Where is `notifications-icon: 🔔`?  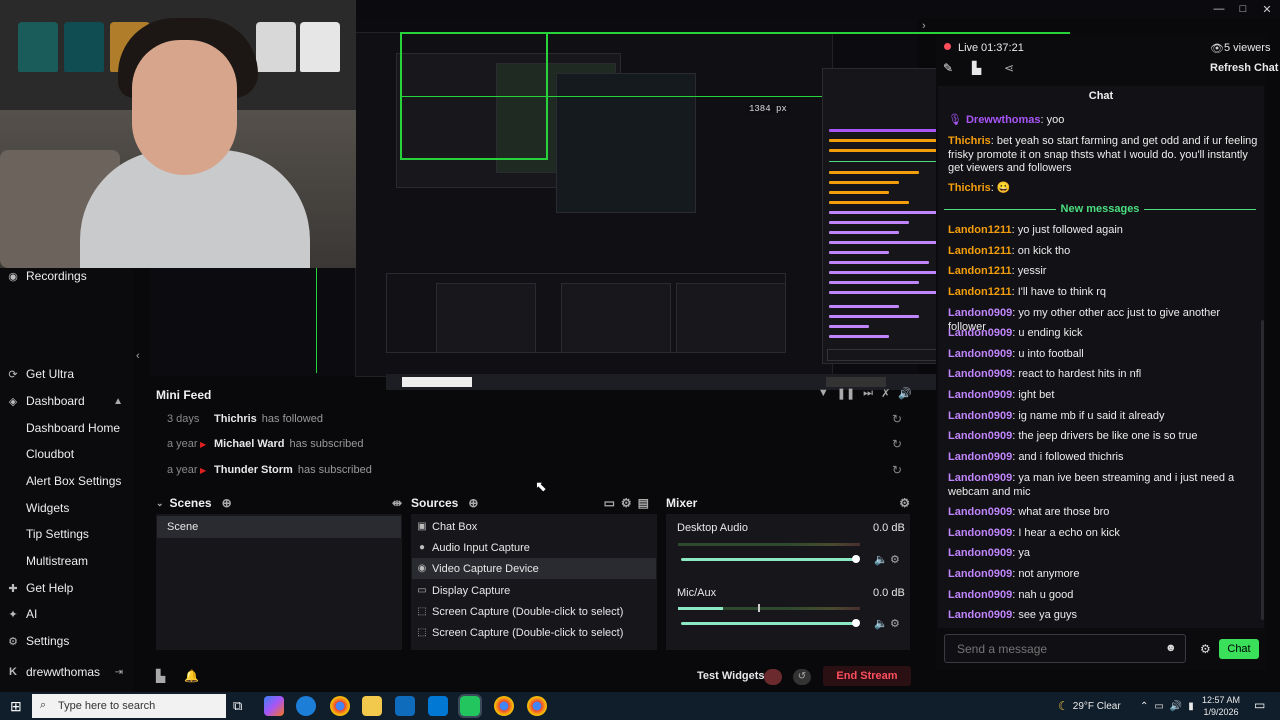 notifications-icon: 🔔 is located at coordinates (191, 676).